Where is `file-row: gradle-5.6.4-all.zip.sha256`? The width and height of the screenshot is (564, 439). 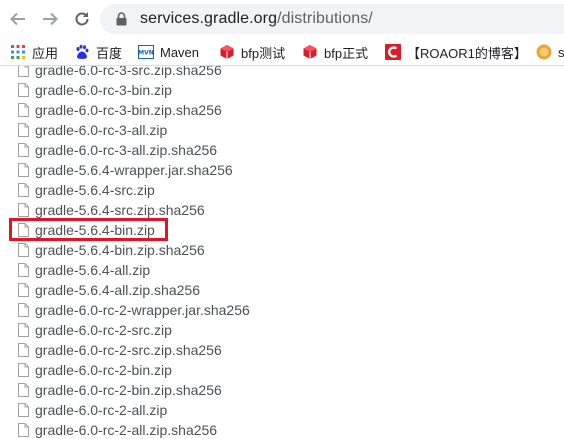 file-row: gradle-5.6.4-all.zip.sha256 is located at coordinates (109, 290).